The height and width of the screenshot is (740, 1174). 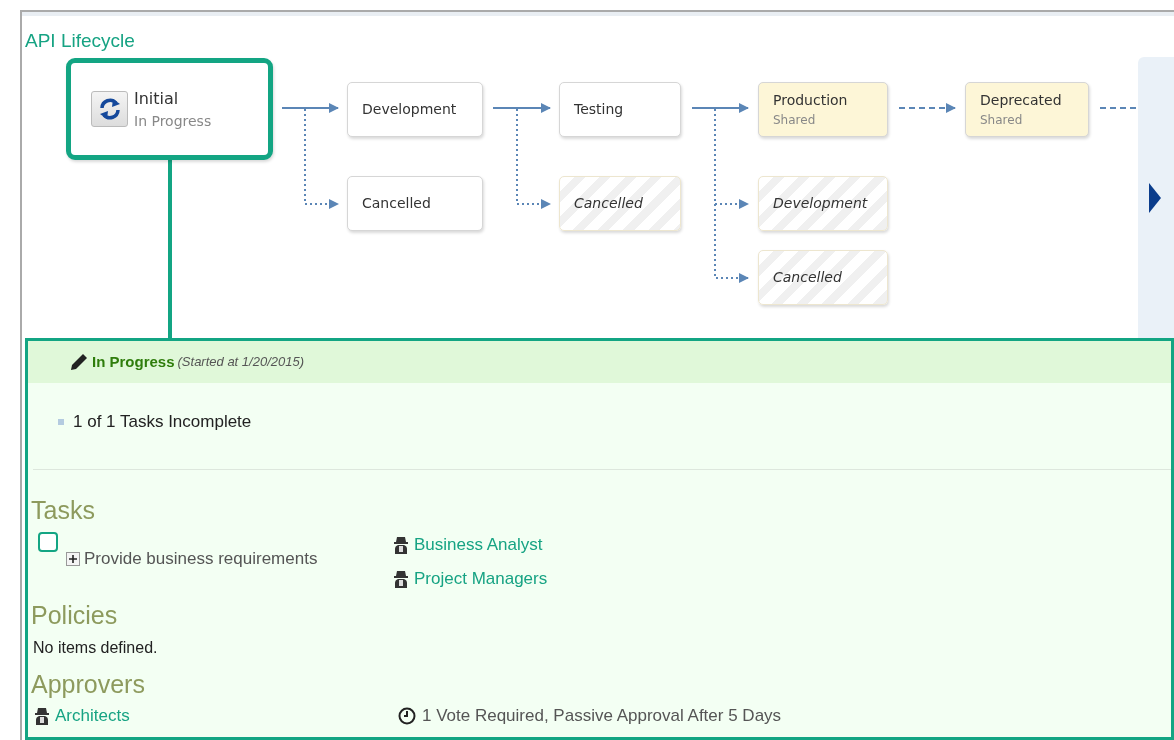 I want to click on section-heading: Tasks, so click(x=63, y=510).